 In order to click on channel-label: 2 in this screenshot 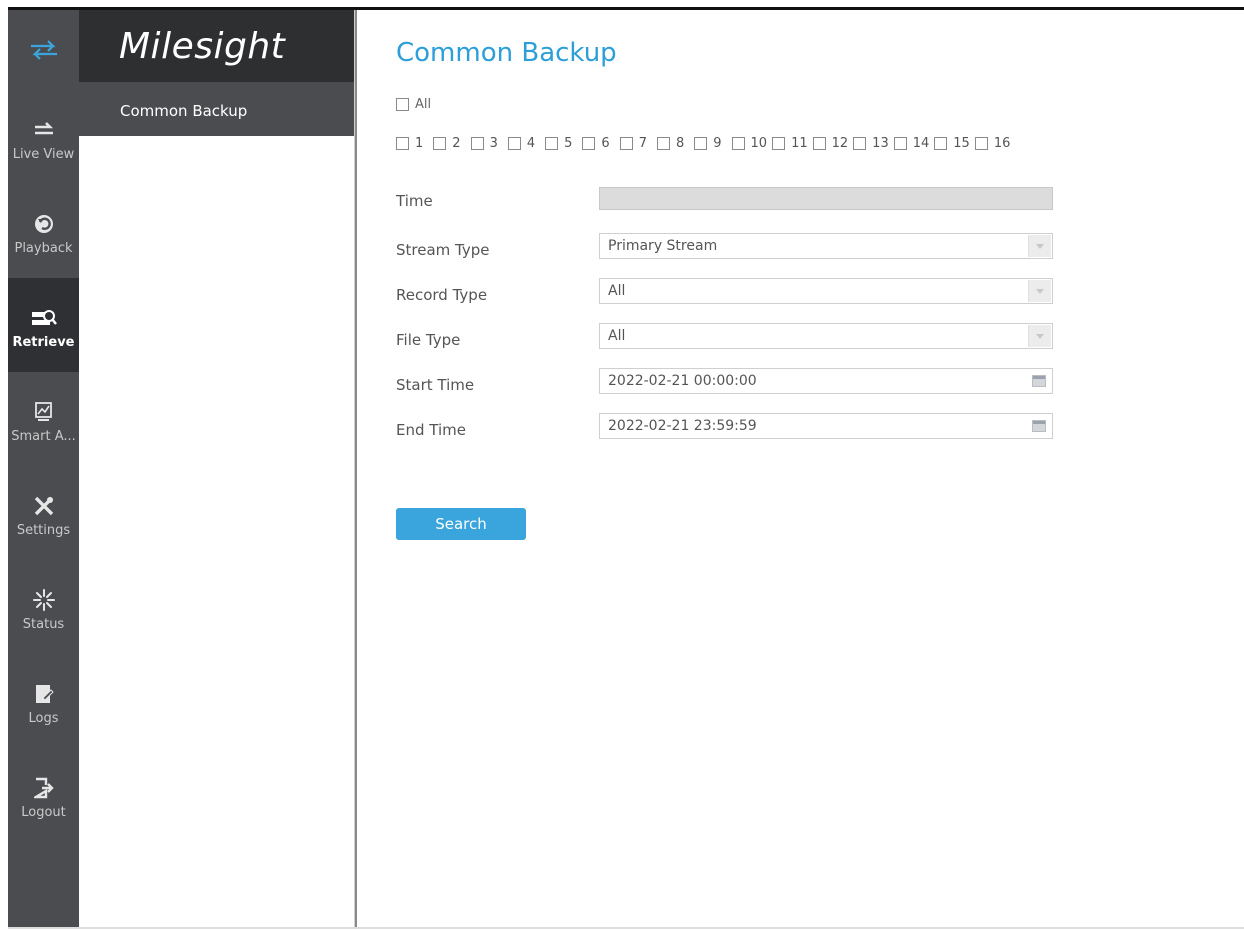, I will do `click(456, 143)`.